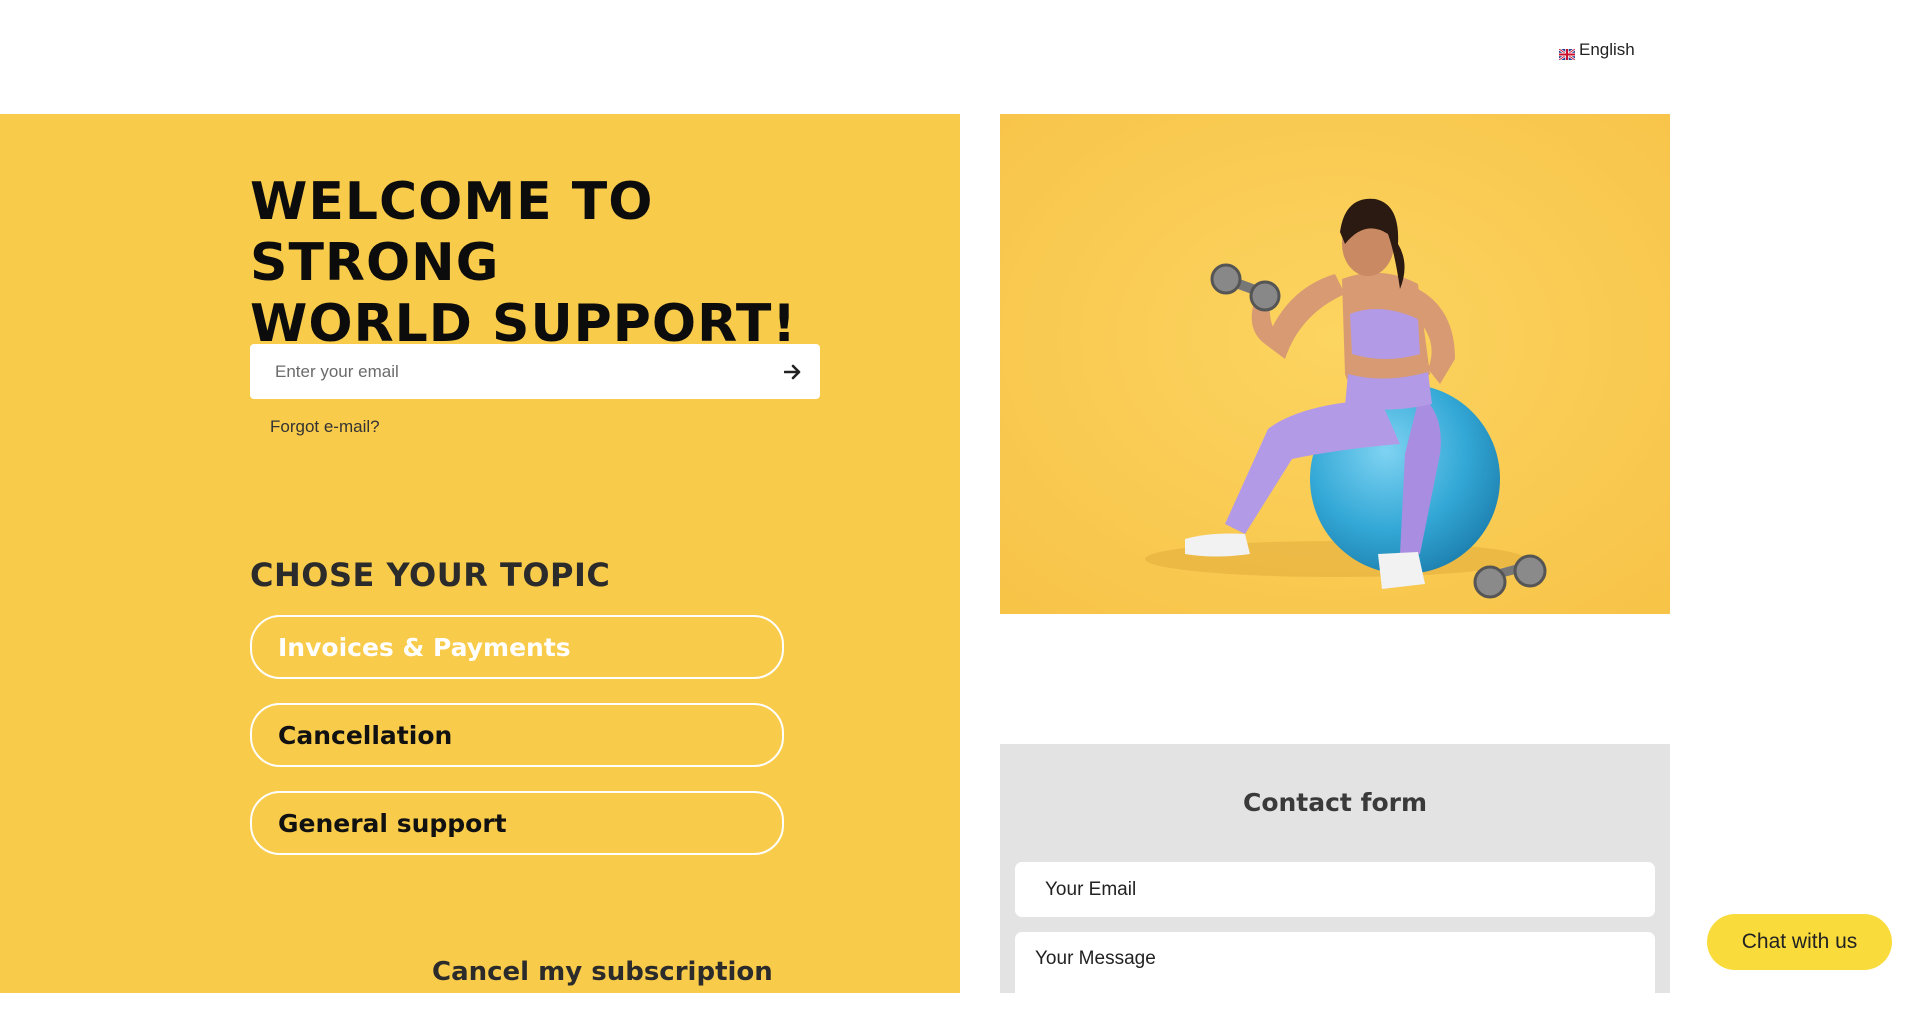  I want to click on topic-heading: CHOSE YOUR TOPIC, so click(430, 575).